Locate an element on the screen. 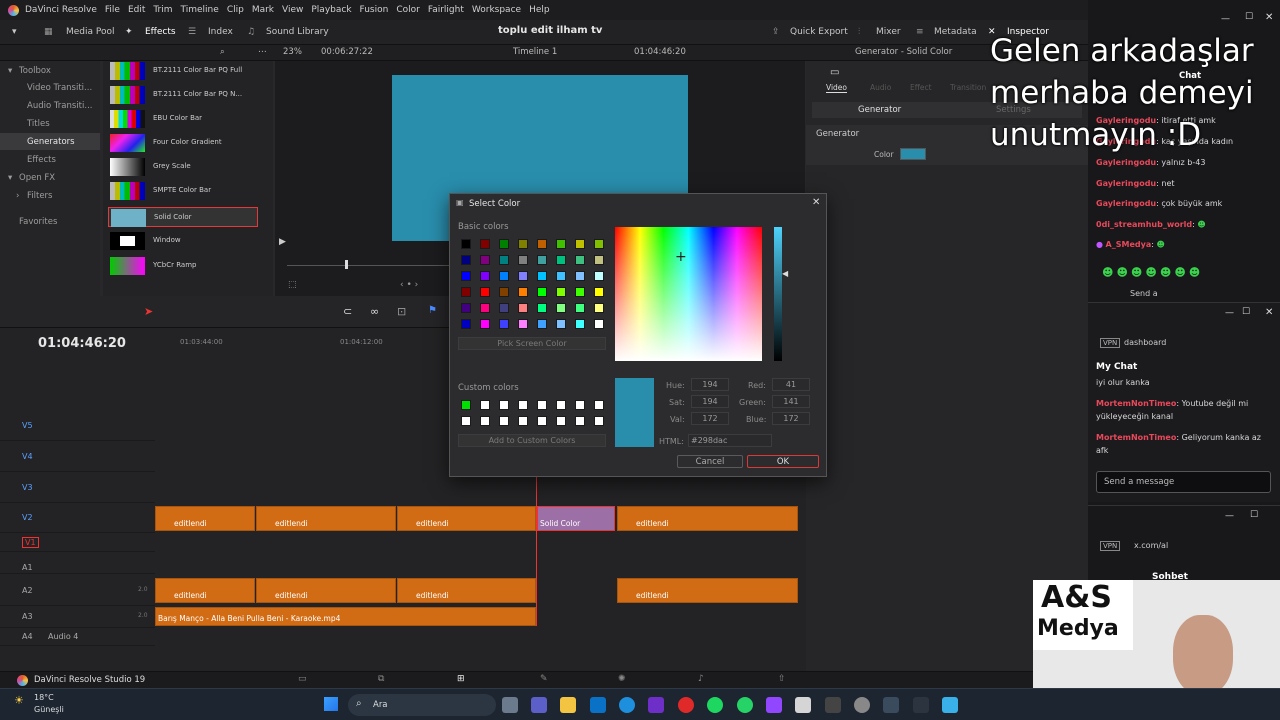 The width and height of the screenshot is (1280, 720). tree-titles: Titles is located at coordinates (38, 124).